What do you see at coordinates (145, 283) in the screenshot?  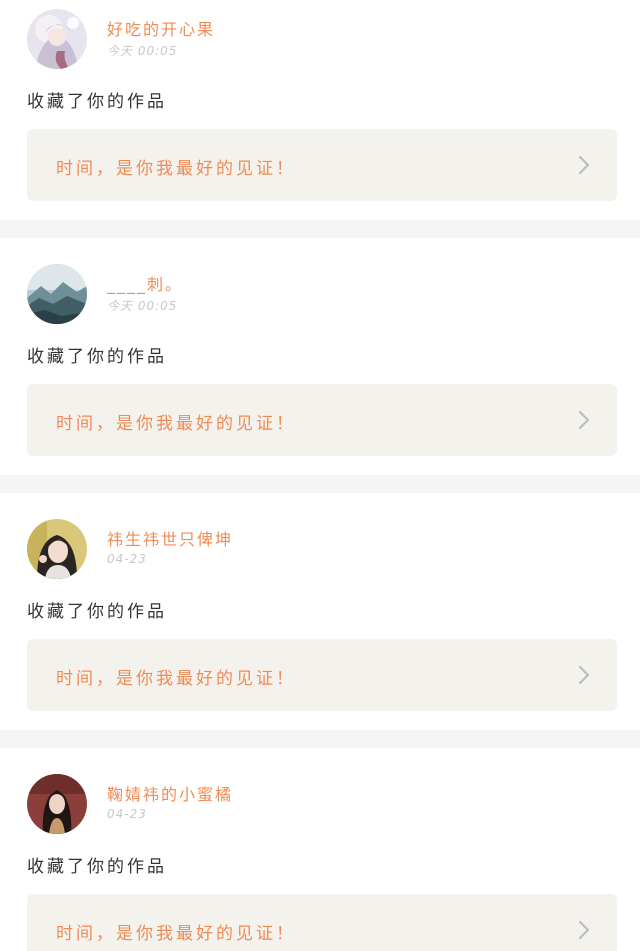 I see `username: ____刺。` at bounding box center [145, 283].